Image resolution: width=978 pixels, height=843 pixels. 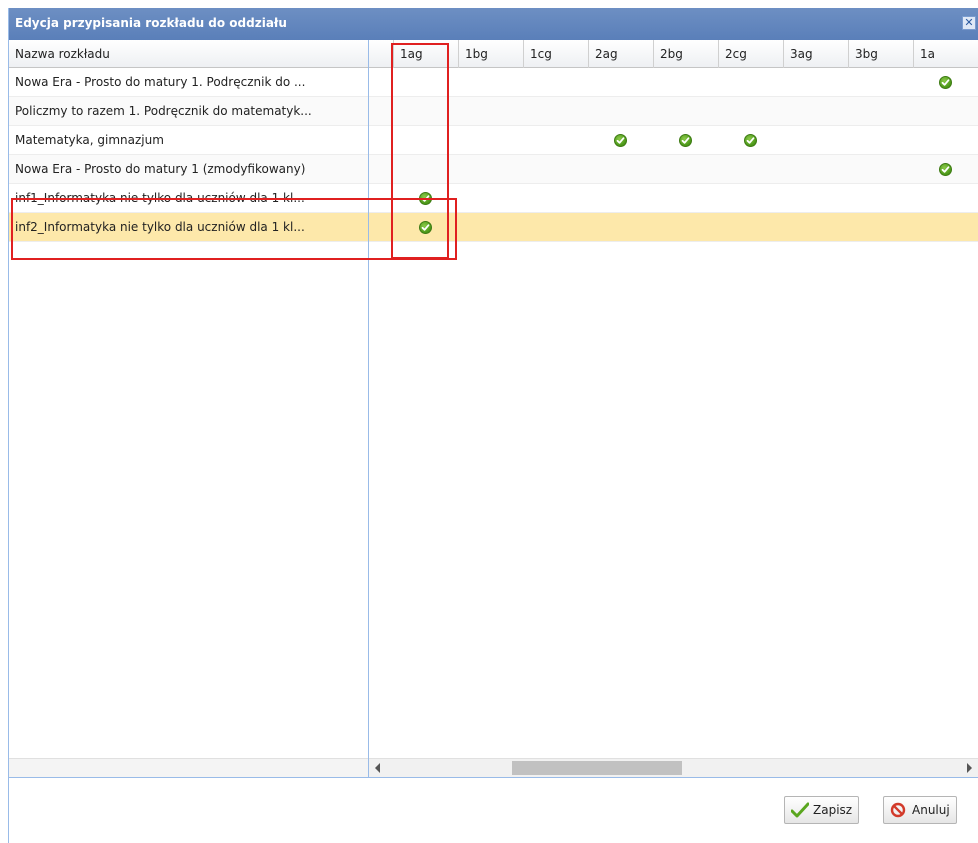 What do you see at coordinates (620, 54) in the screenshot?
I see `class-column-header: 2ag` at bounding box center [620, 54].